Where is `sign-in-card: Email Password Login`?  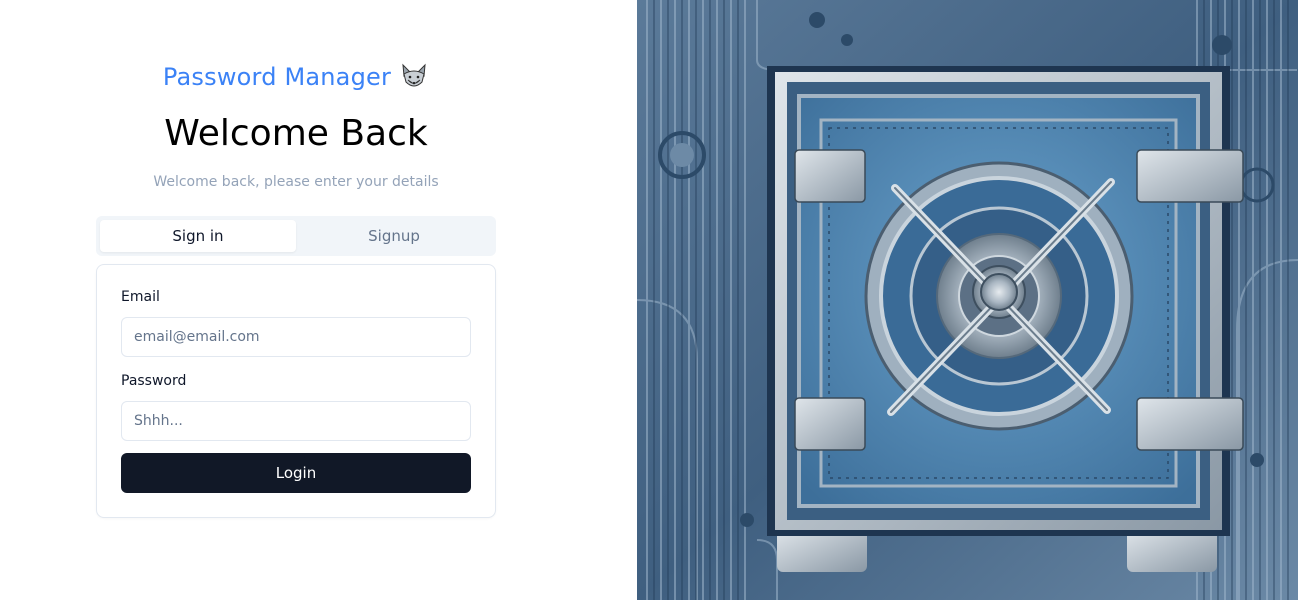
sign-in-card: Email Password Login is located at coordinates (296, 391).